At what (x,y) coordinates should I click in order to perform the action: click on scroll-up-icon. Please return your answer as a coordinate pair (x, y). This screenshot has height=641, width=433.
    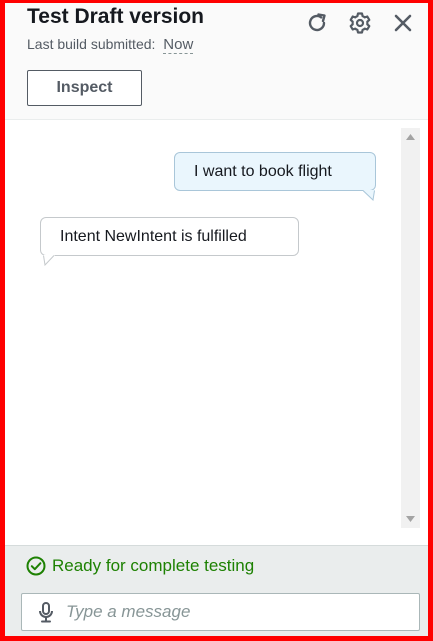
    Looking at the image, I should click on (410, 137).